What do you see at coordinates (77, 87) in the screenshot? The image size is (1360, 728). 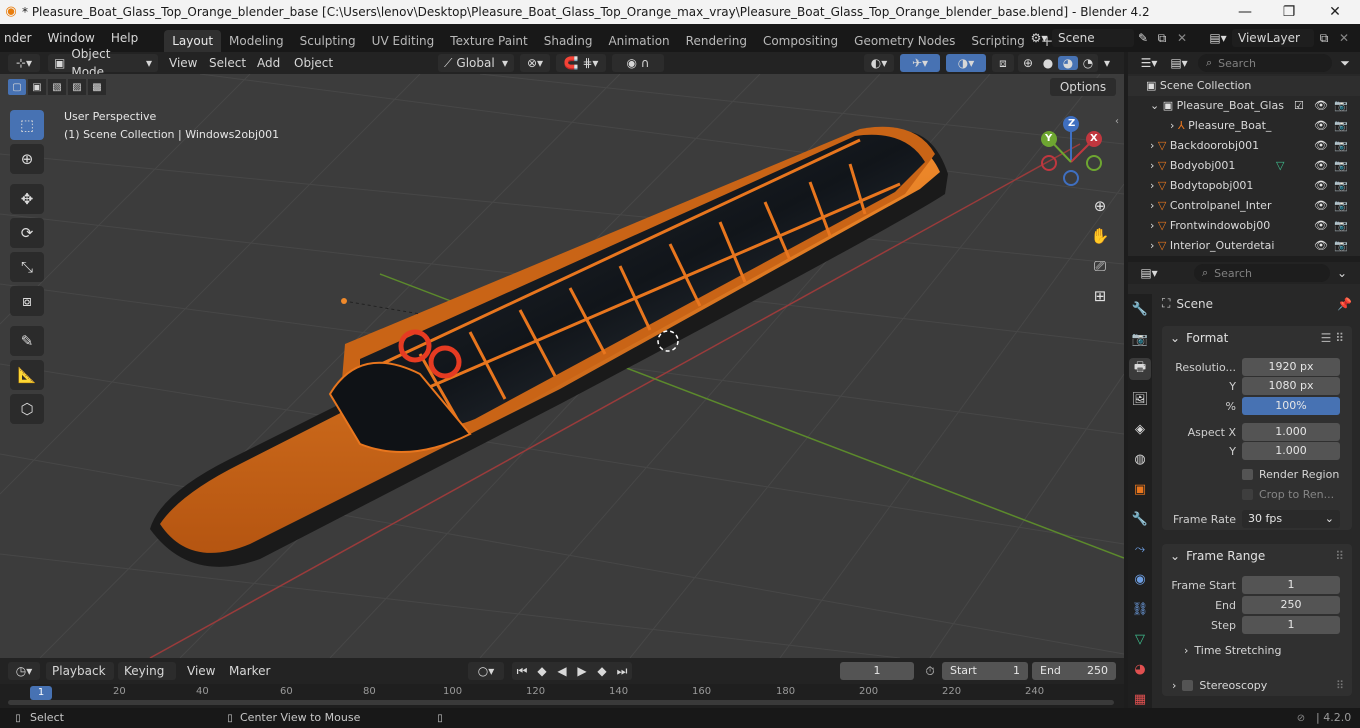 I see `select-invert-icon: ▨` at bounding box center [77, 87].